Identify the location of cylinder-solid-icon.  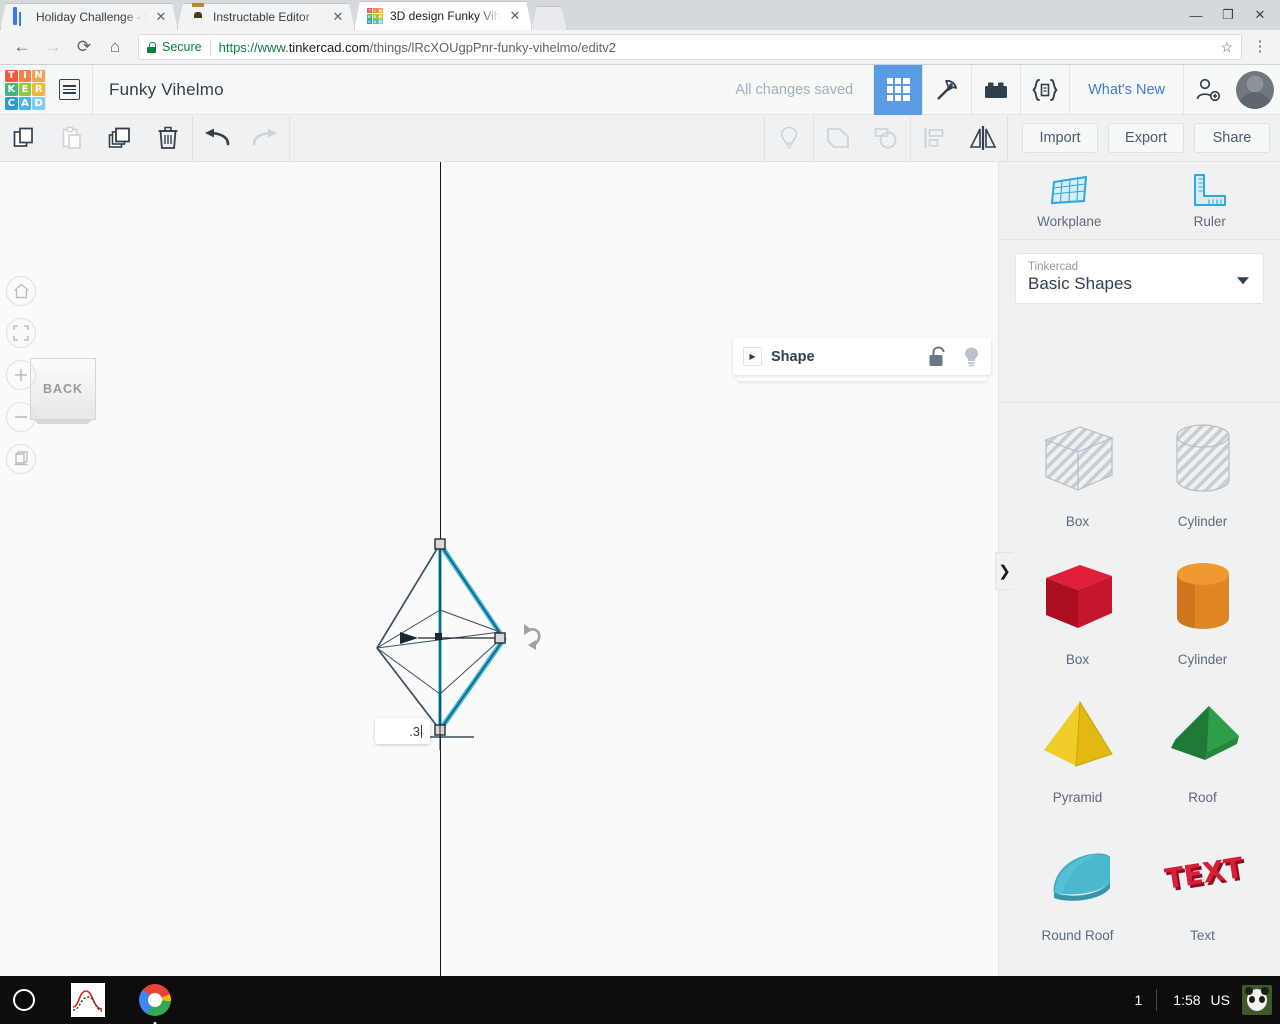
(1202, 595).